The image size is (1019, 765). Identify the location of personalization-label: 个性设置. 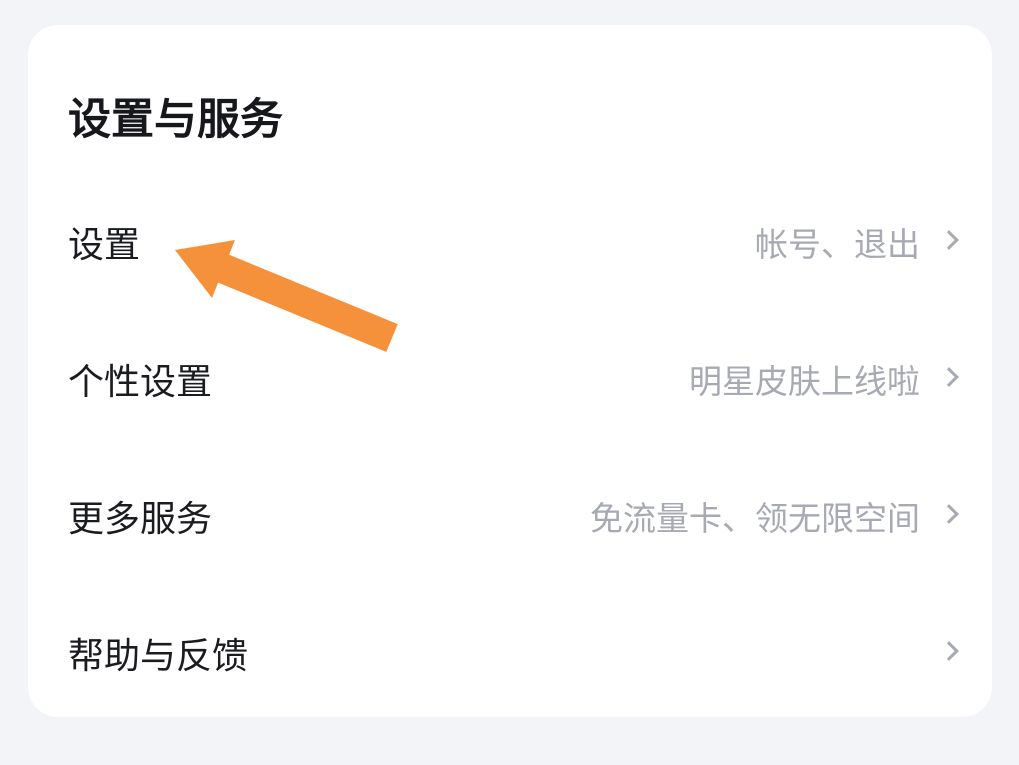
(140, 382).